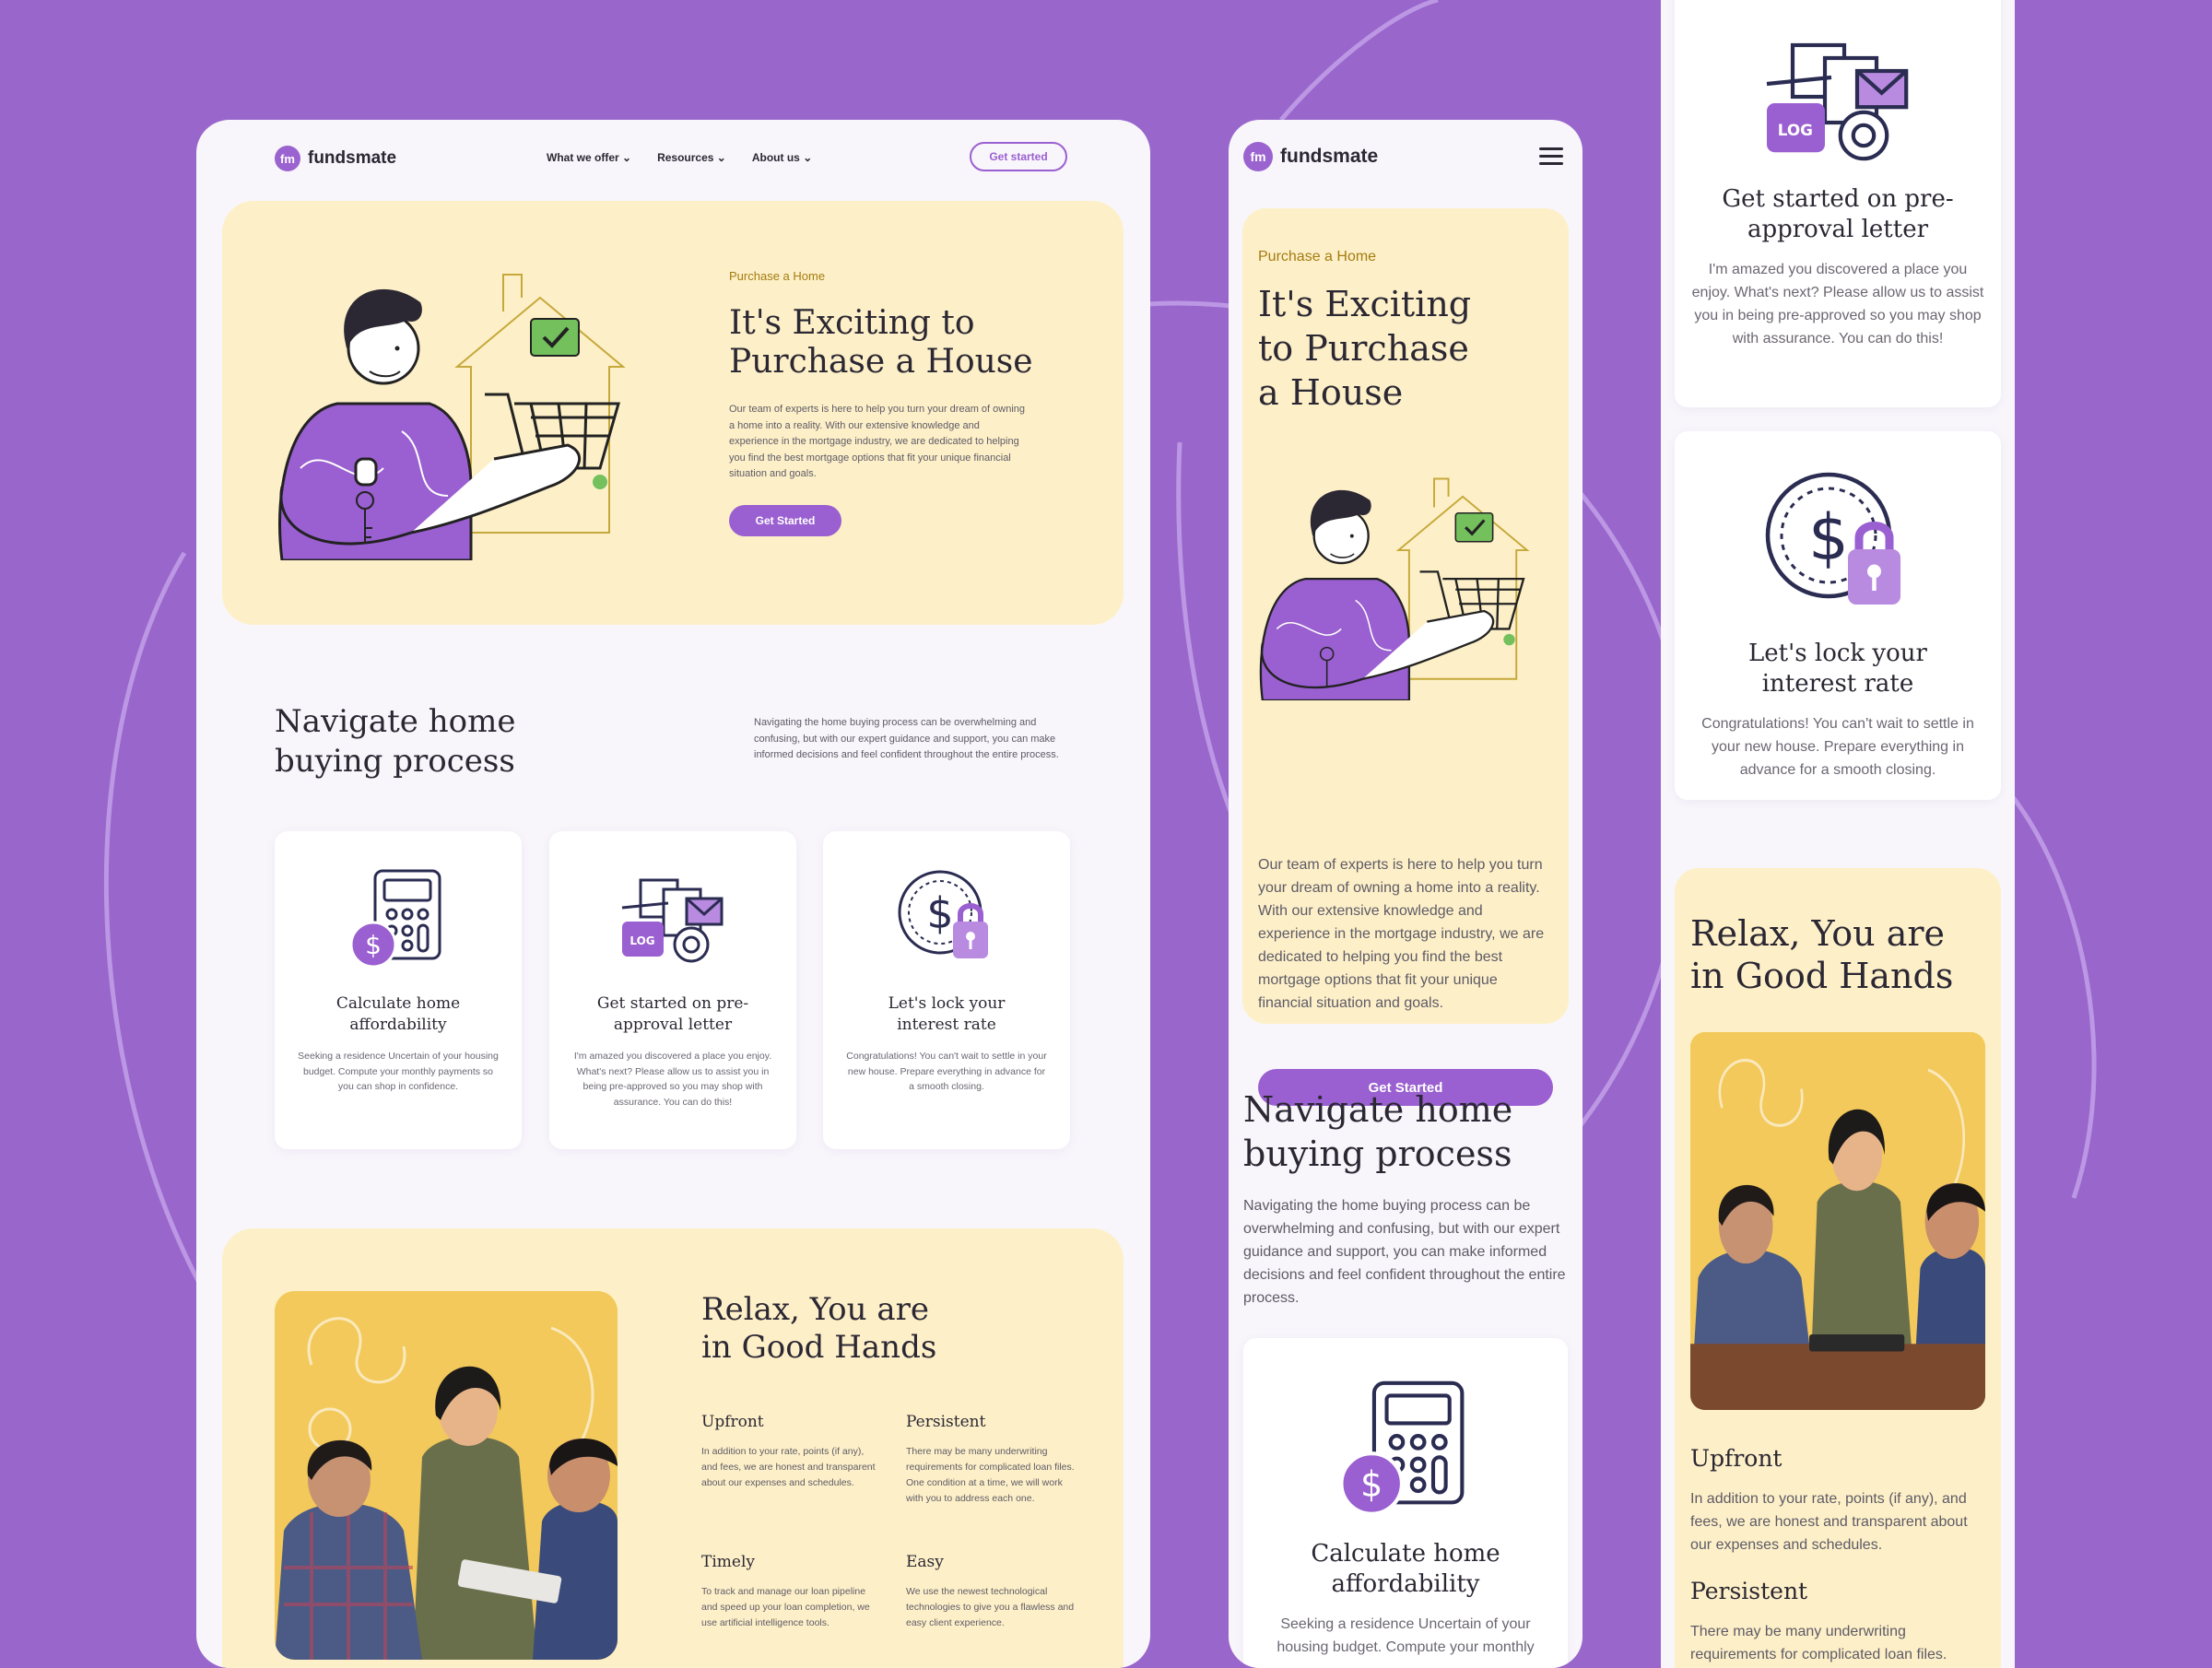 The height and width of the screenshot is (1668, 2212). I want to click on feature-title: Persistent, so click(946, 1422).